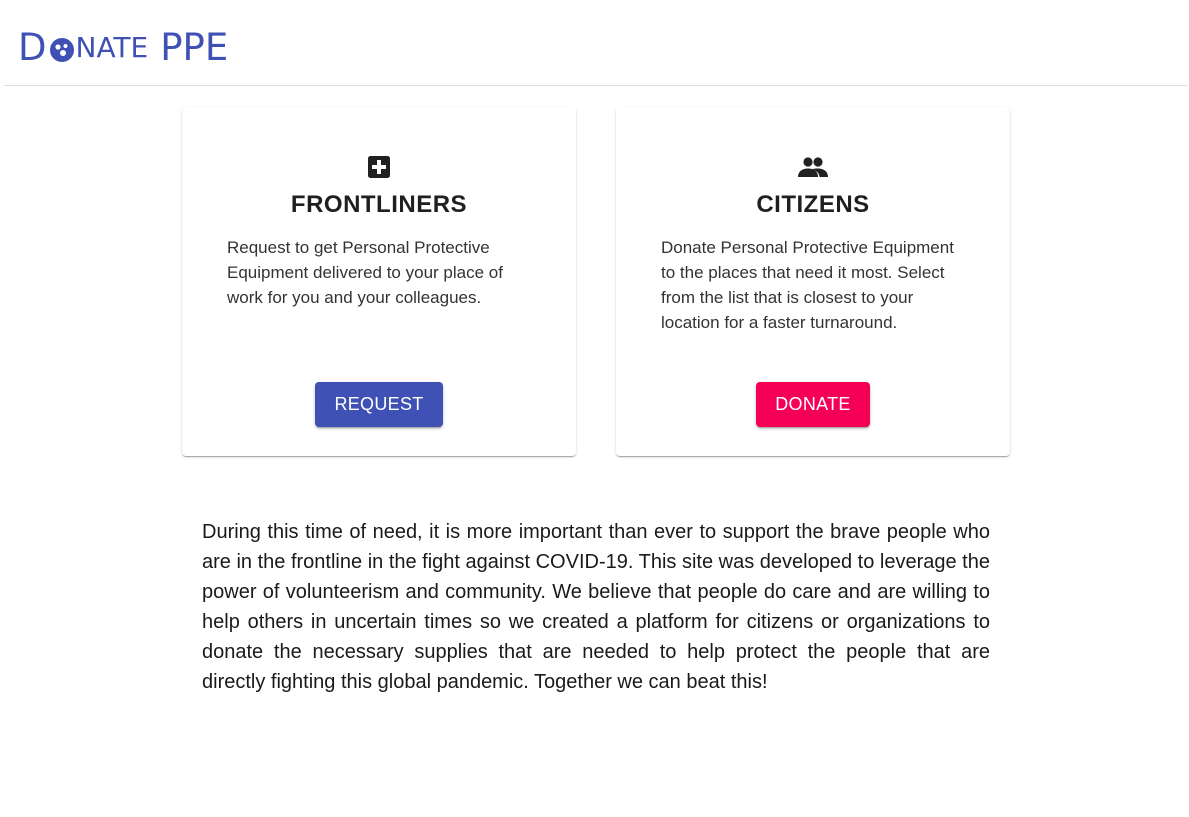 This screenshot has width=1189, height=817. Describe the element at coordinates (813, 204) in the screenshot. I see `card-title: CITIZENS` at that location.